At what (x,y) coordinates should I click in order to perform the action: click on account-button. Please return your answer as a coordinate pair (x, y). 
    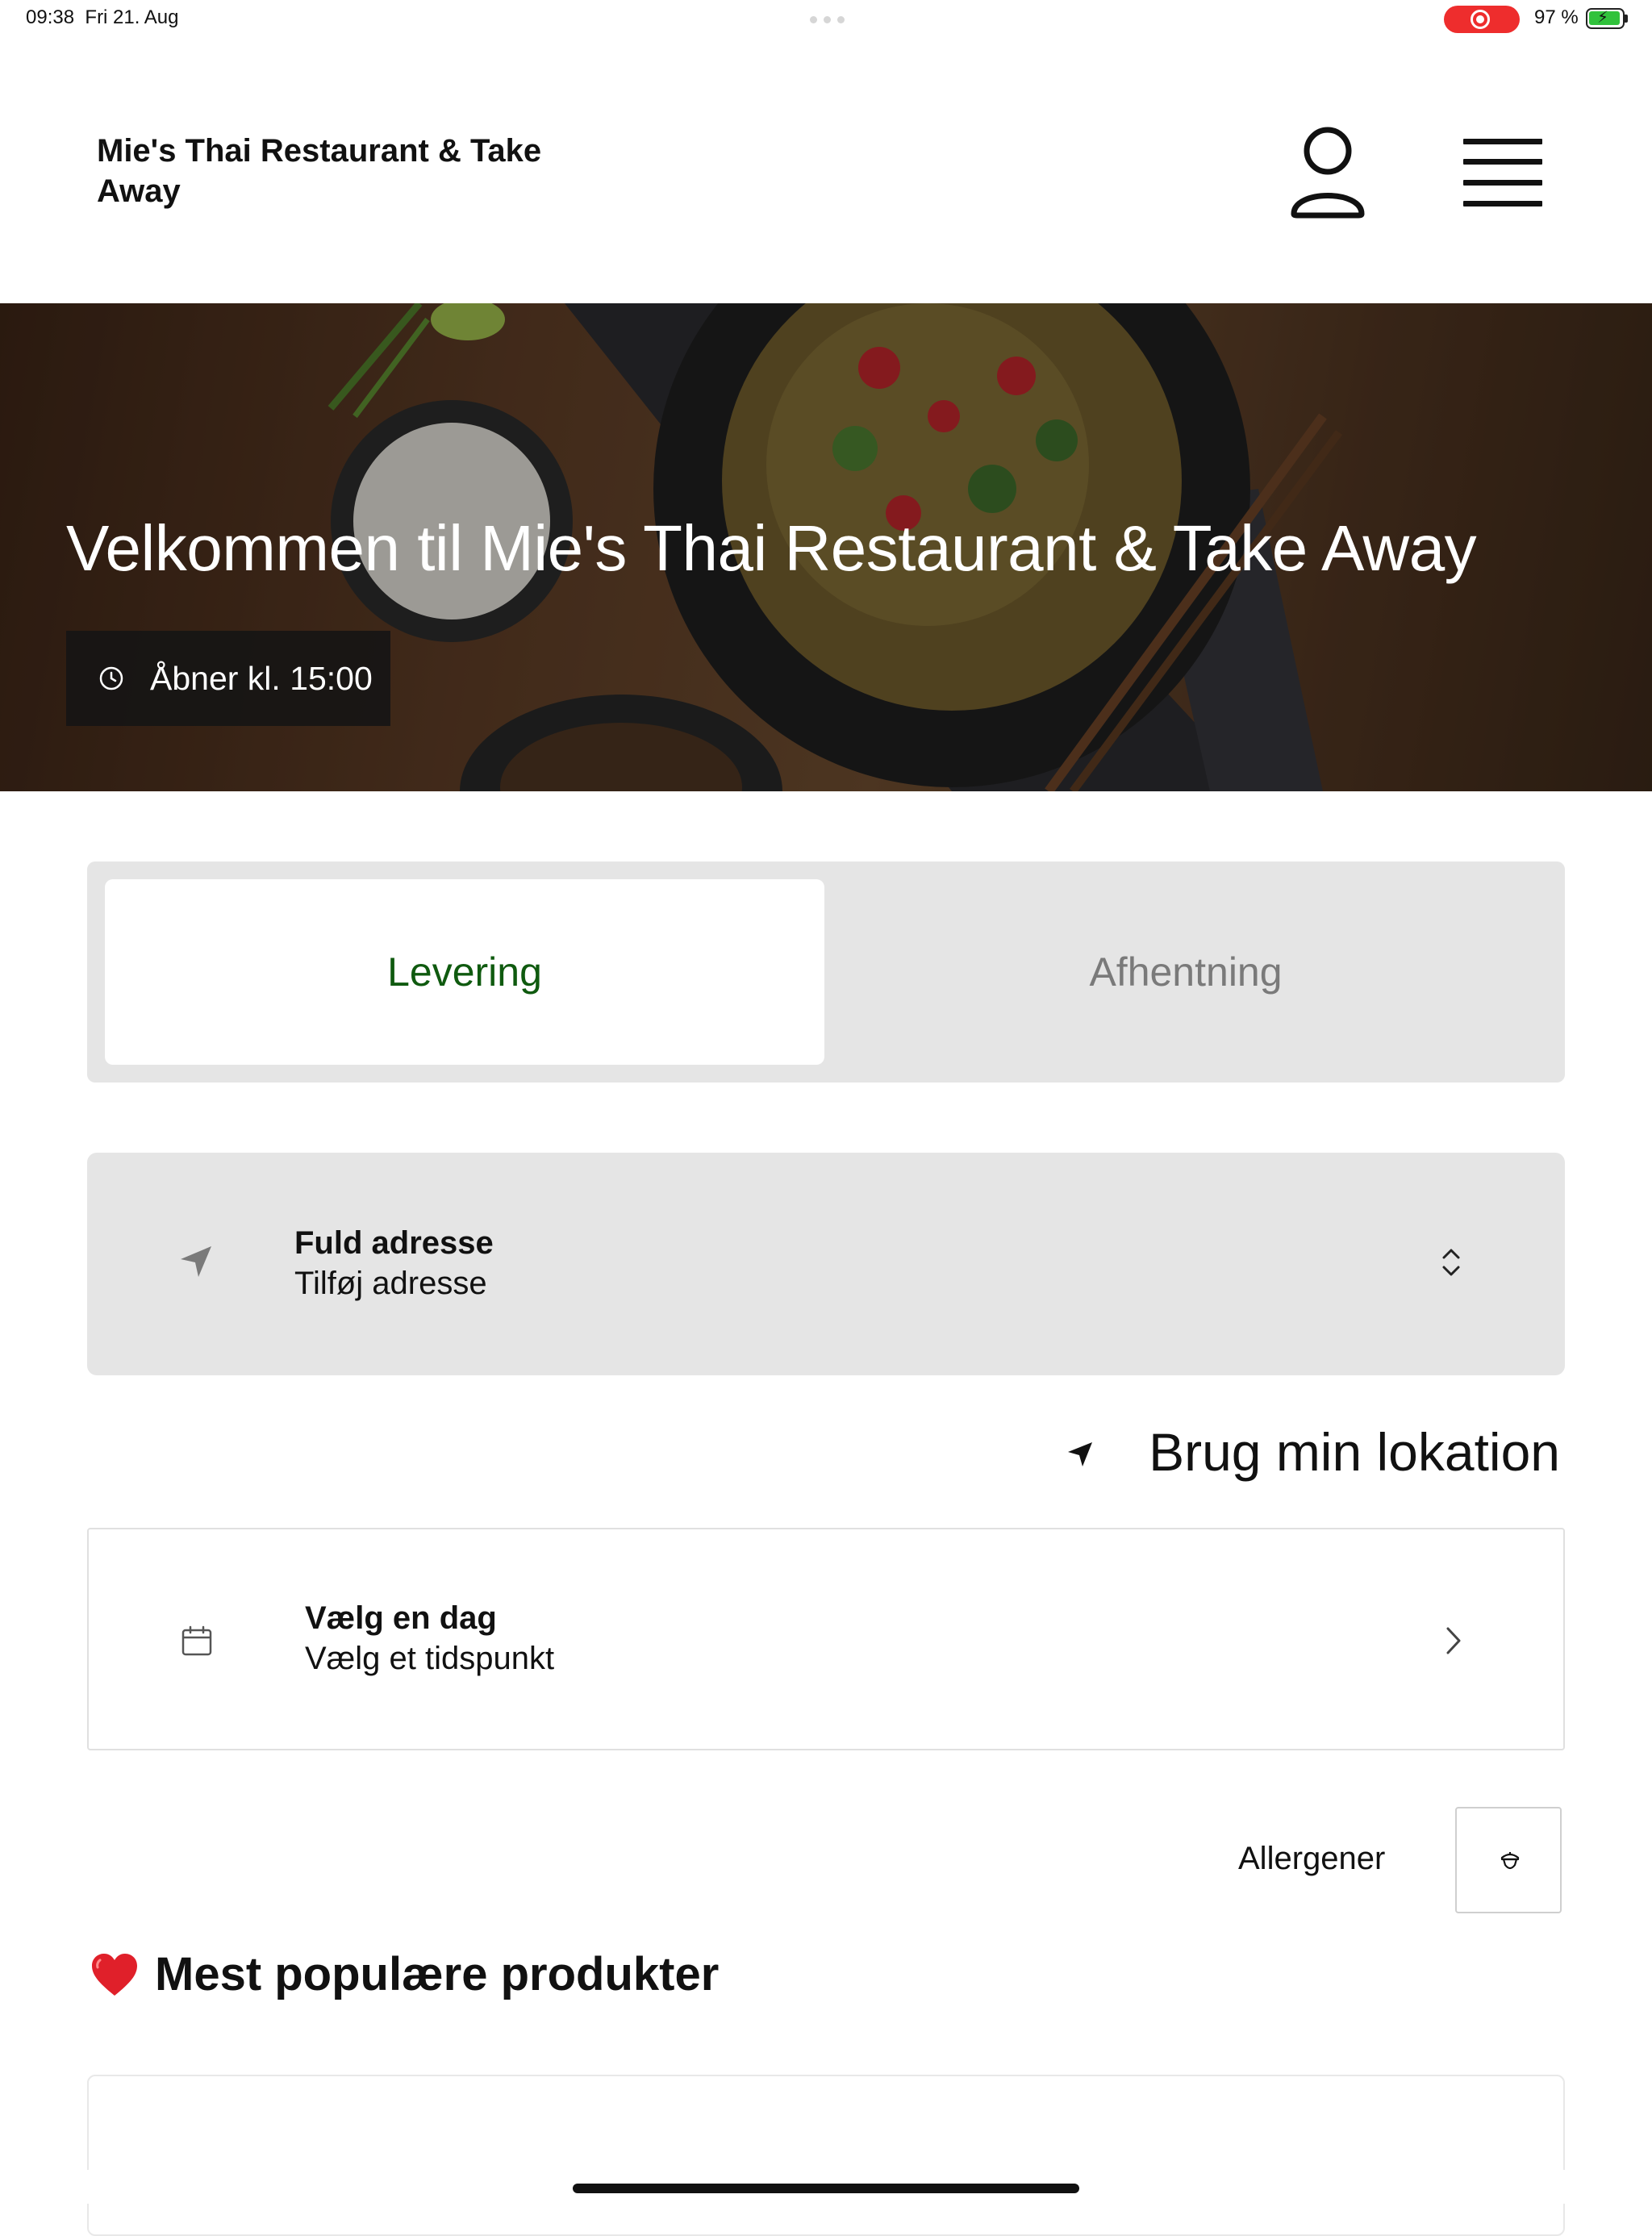
    Looking at the image, I should click on (1327, 173).